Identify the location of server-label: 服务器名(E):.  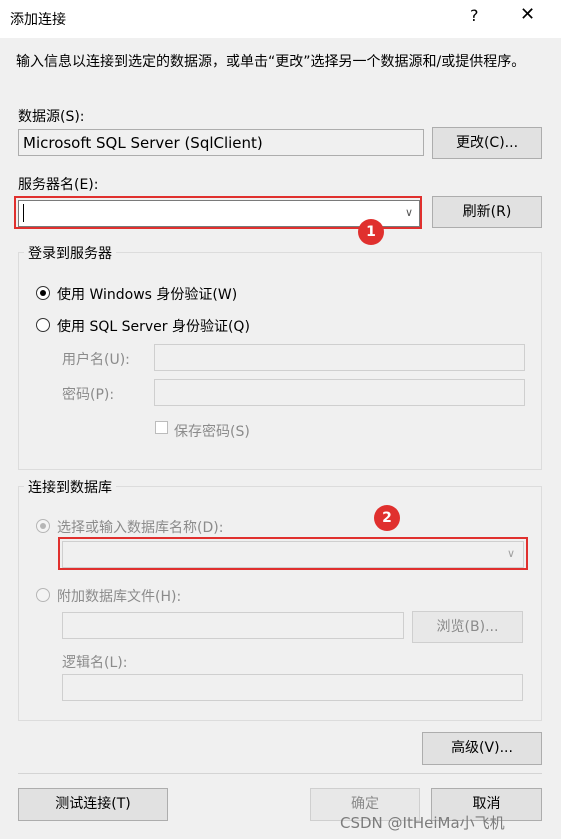
(58, 185).